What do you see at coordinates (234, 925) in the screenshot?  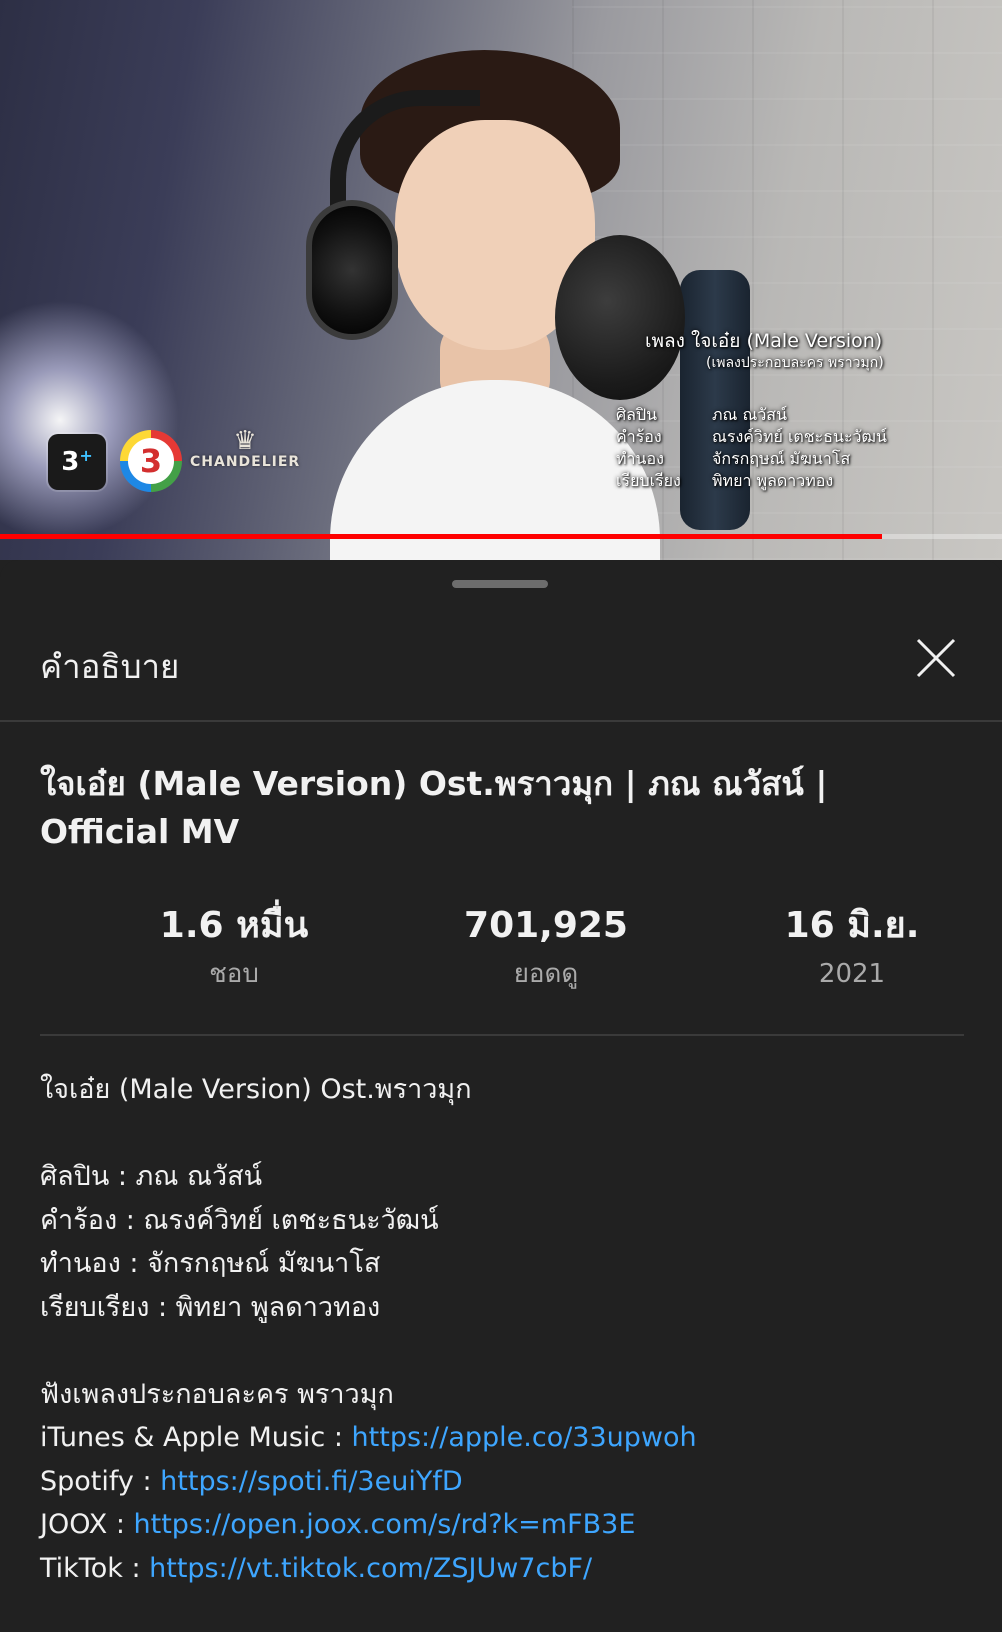 I see `likes-count: 1.6 หมื่น` at bounding box center [234, 925].